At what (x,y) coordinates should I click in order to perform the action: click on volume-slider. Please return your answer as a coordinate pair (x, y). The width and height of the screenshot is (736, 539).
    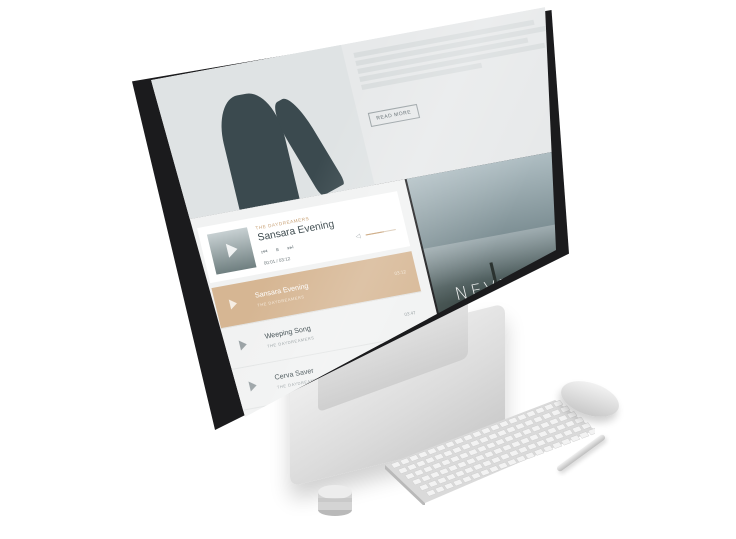
    Looking at the image, I should click on (380, 232).